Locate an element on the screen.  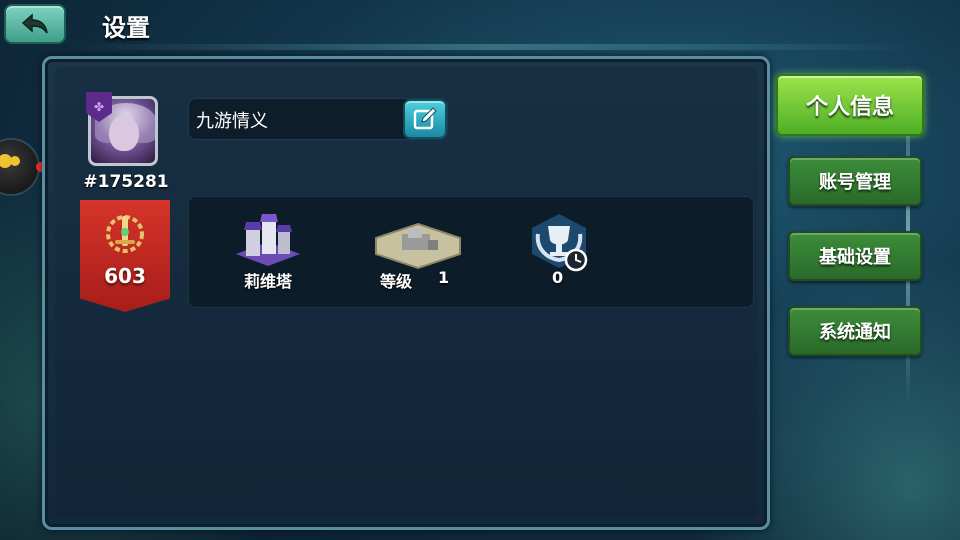
level-value: 1 is located at coordinates (444, 277).